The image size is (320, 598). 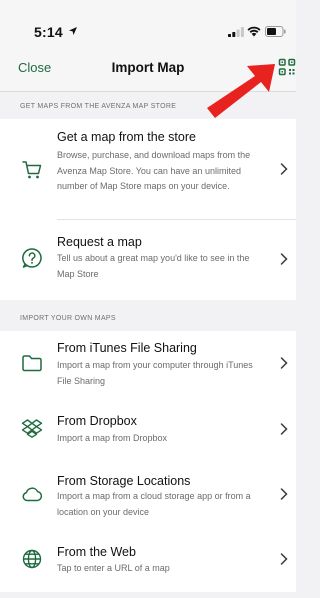 What do you see at coordinates (32, 428) in the screenshot?
I see `dropbox-icon` at bounding box center [32, 428].